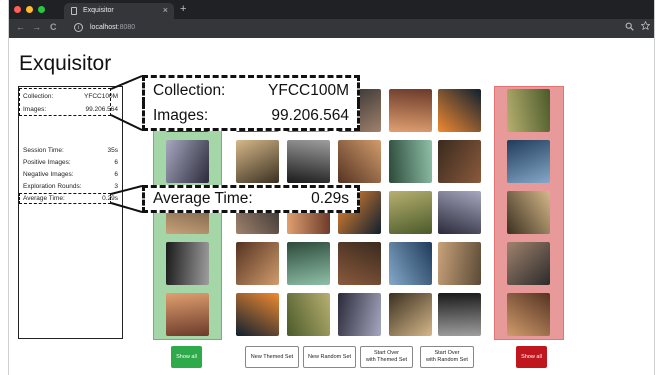 This screenshot has height=375, width=663. I want to click on show-all-negative-button: Show all, so click(531, 357).